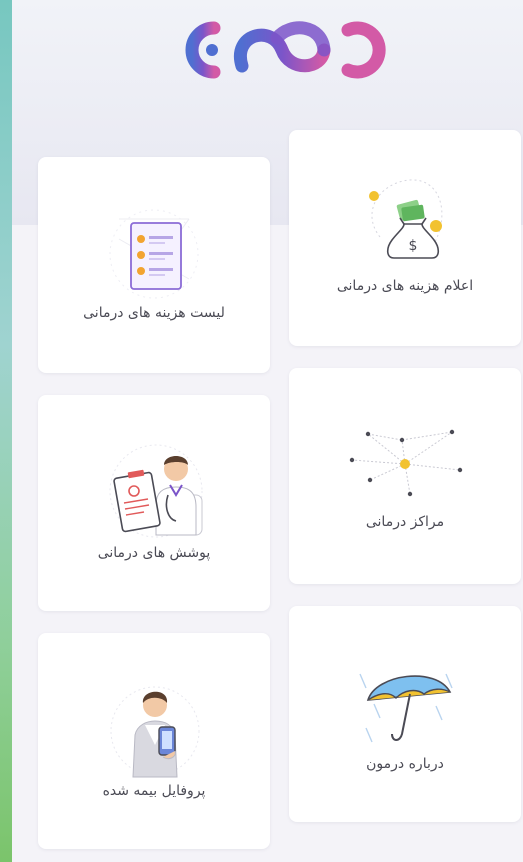  What do you see at coordinates (406, 219) in the screenshot?
I see `money-bag-icon: $` at bounding box center [406, 219].